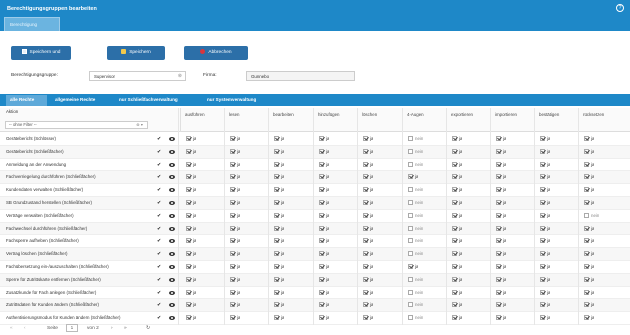 The image size is (630, 335). Describe the element at coordinates (125, 328) in the screenshot. I see `last-page-icon: »` at that location.